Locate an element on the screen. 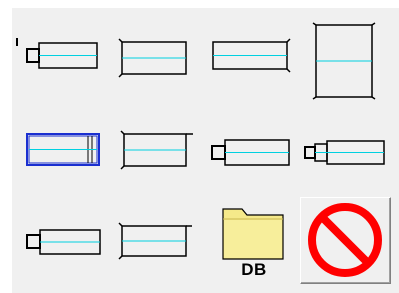  database-button: DB is located at coordinates (254, 243).